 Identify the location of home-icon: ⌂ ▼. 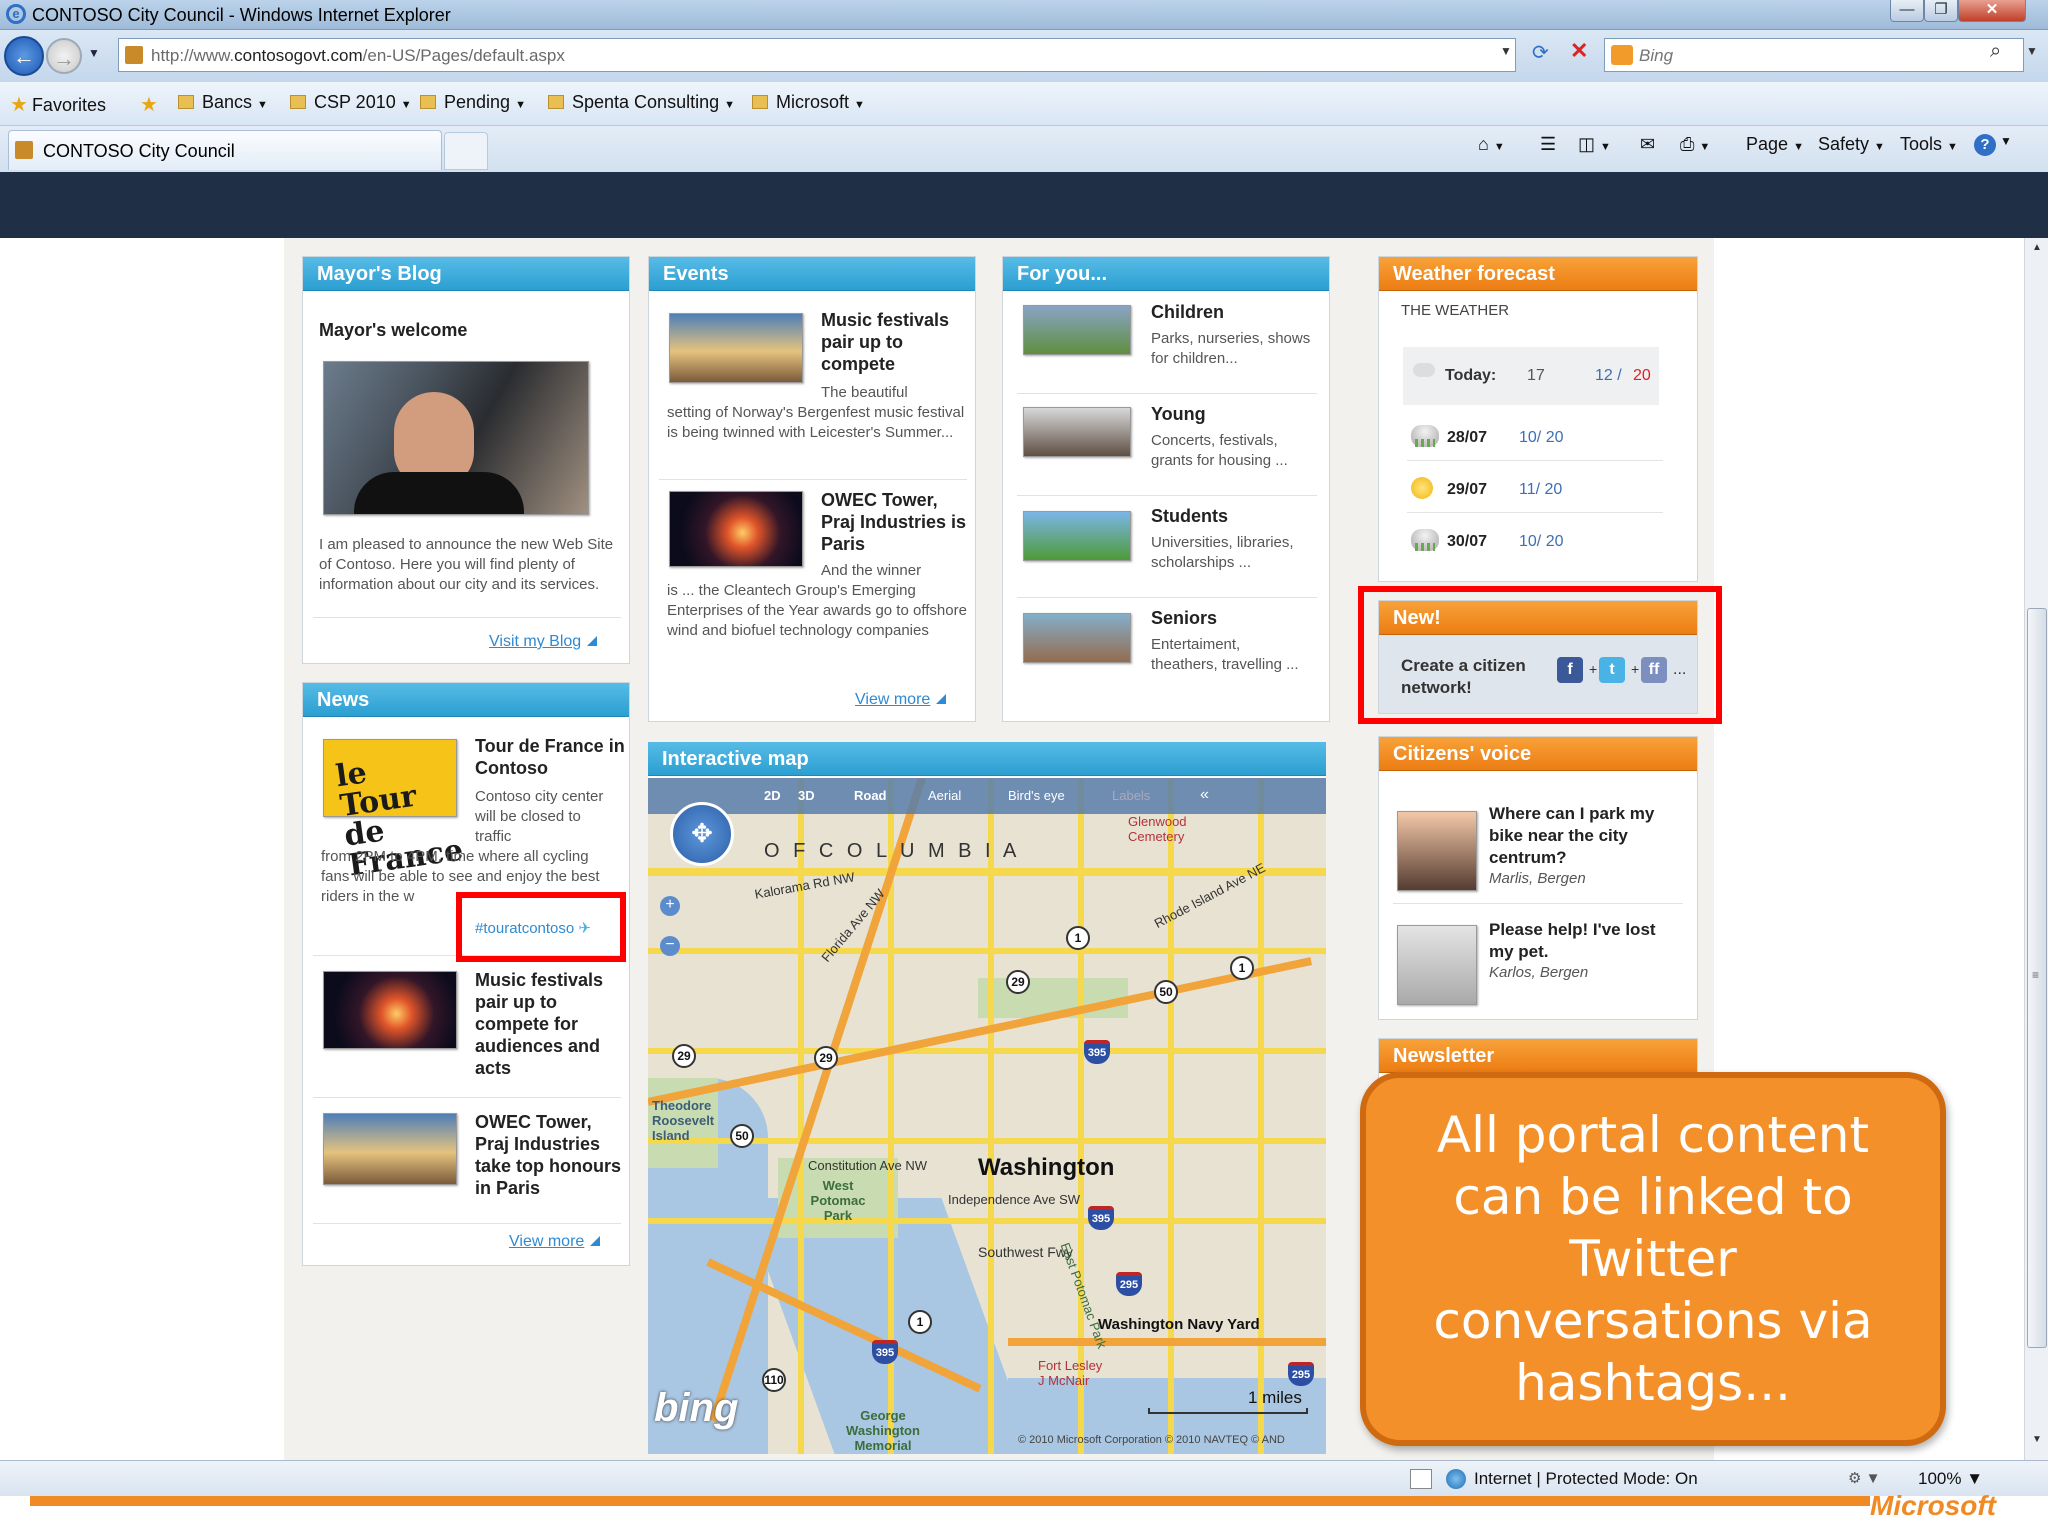
(1491, 144).